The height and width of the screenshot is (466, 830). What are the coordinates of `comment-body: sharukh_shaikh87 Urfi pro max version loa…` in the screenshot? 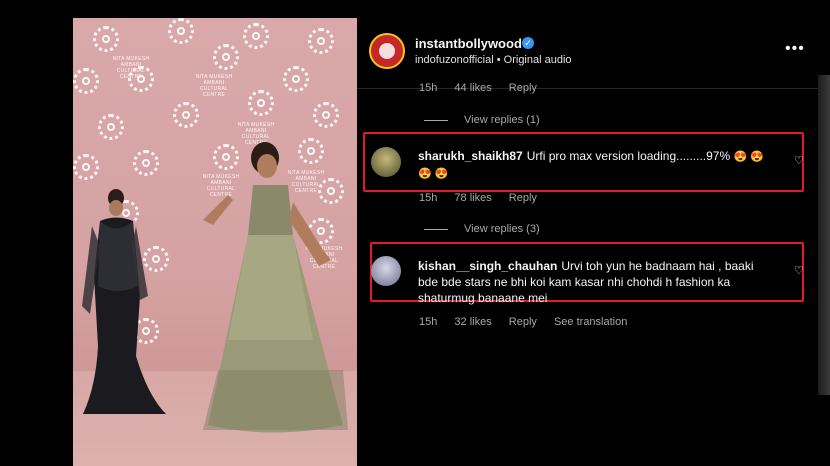 It's located at (603, 165).